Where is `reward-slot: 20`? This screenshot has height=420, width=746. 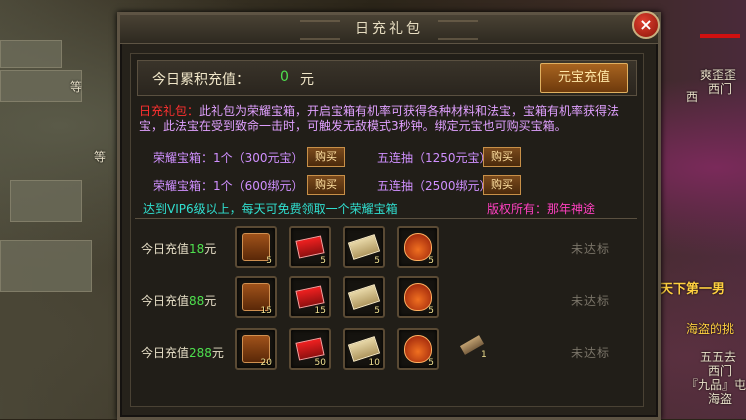 reward-slot: 20 is located at coordinates (256, 349).